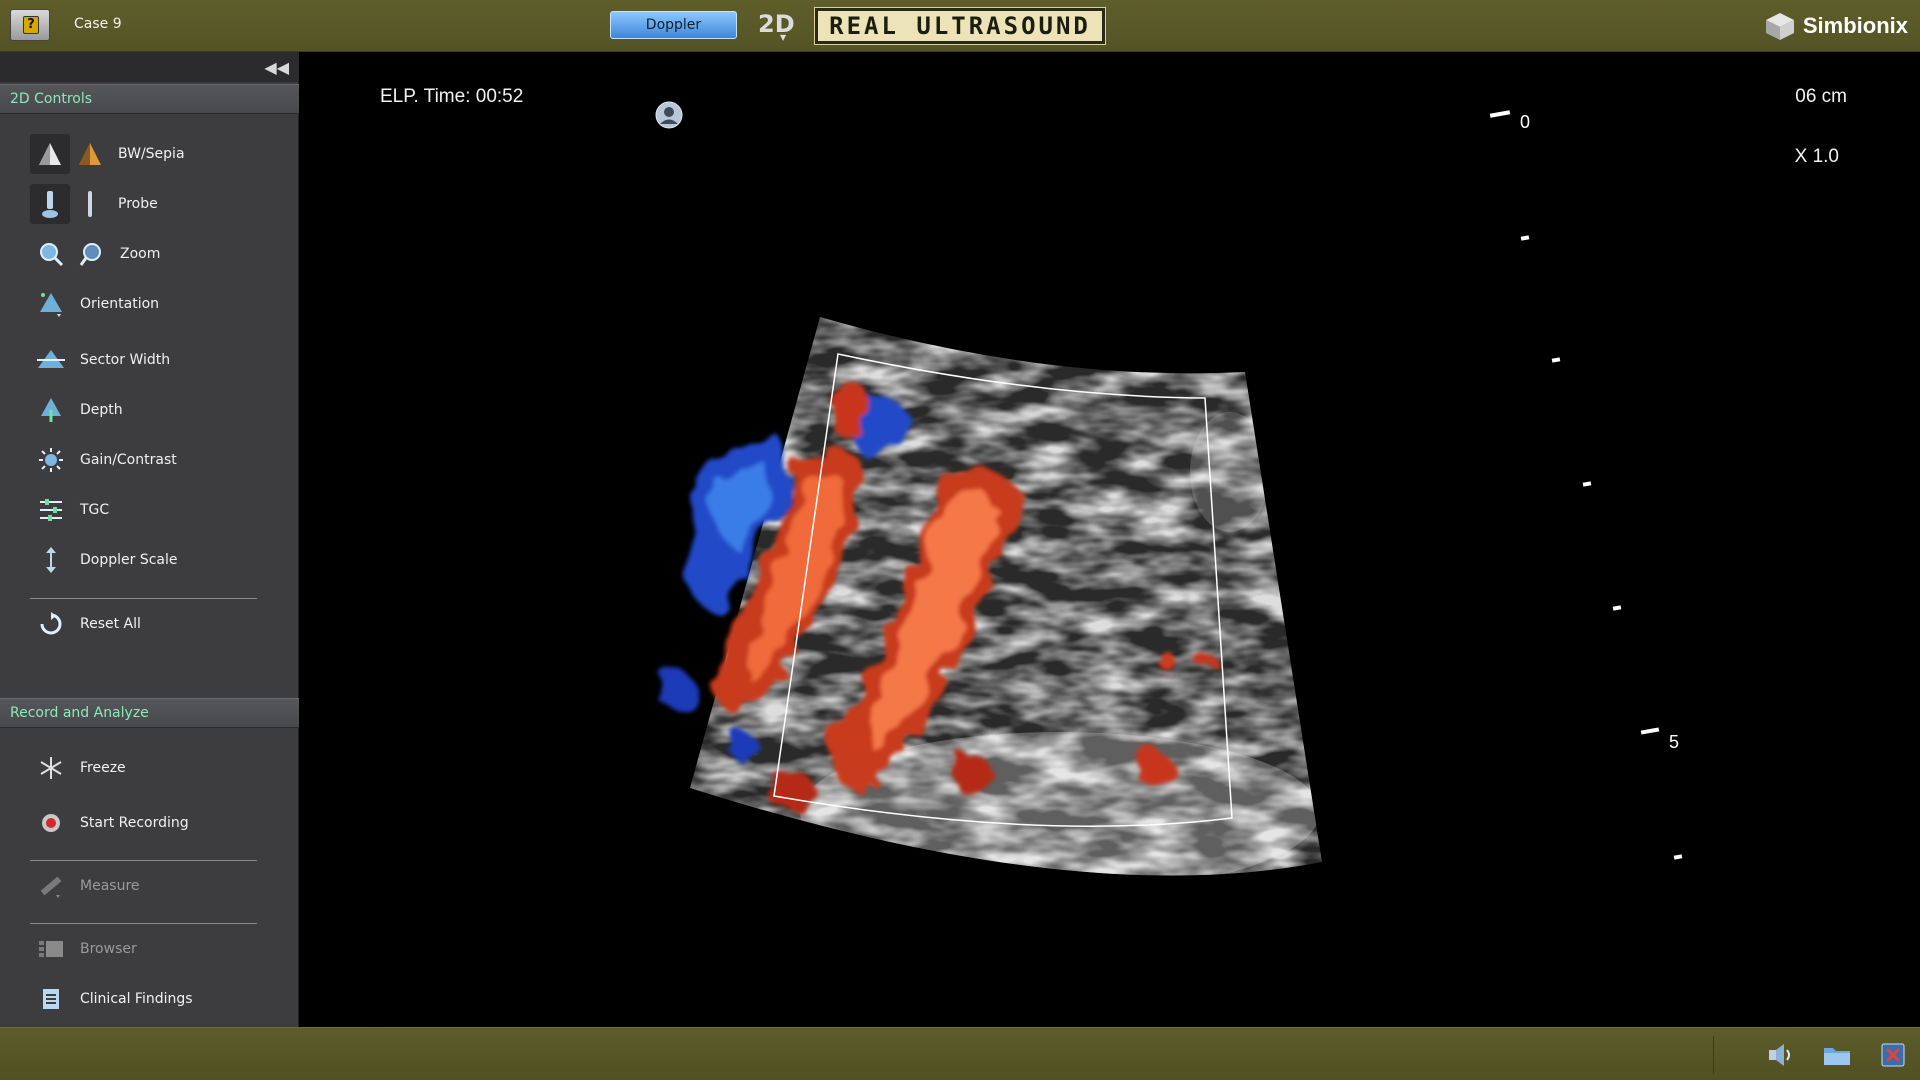  Describe the element at coordinates (51, 304) in the screenshot. I see `orientation-icon` at that location.